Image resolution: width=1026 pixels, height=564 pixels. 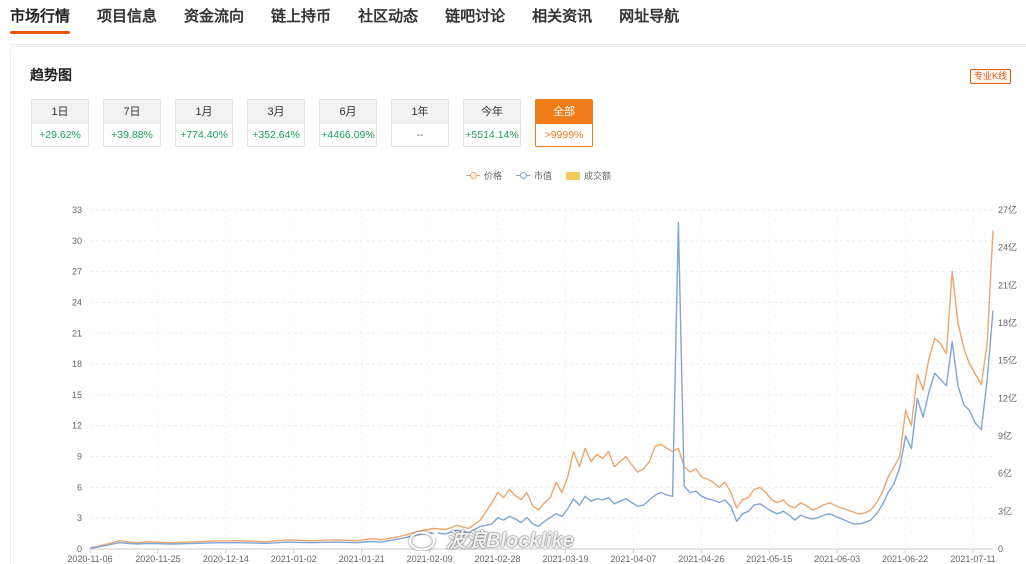 What do you see at coordinates (294, 559) in the screenshot?
I see `x-tick-label: 2021-01-02` at bounding box center [294, 559].